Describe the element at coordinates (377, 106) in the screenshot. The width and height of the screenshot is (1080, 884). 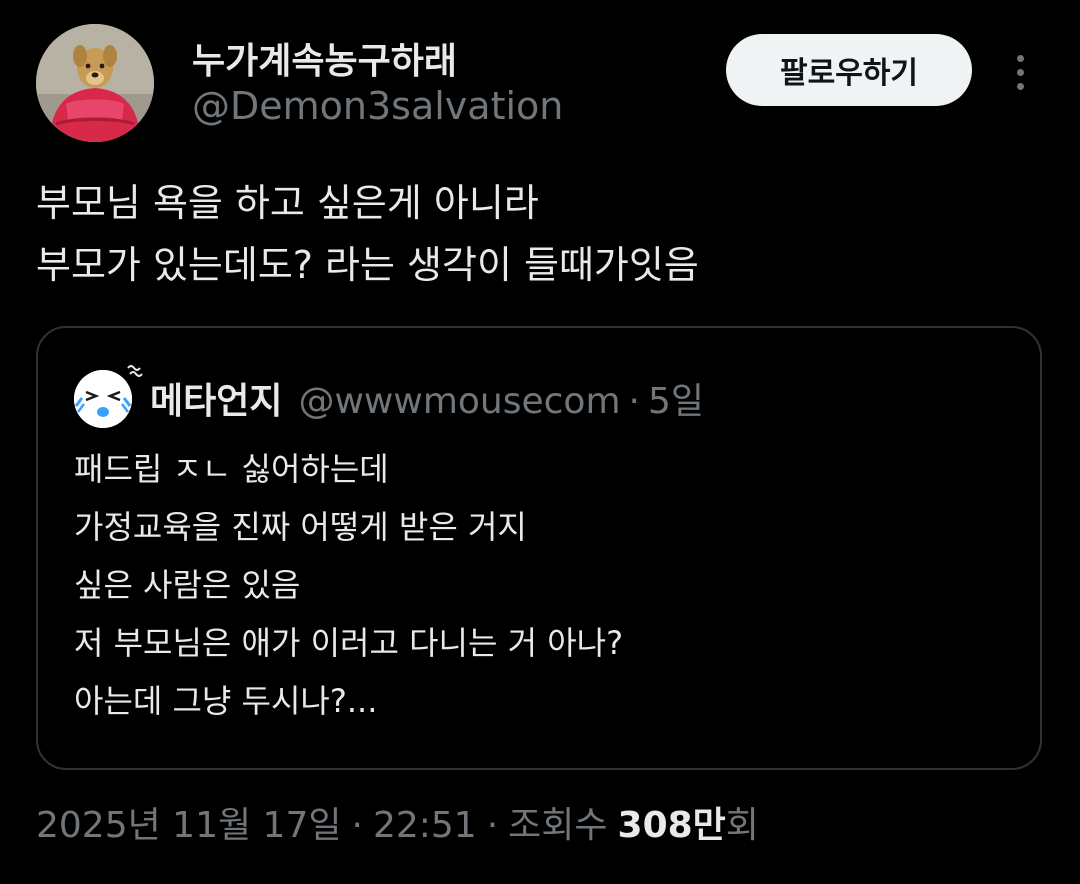
I see `author-handle: @Demon3salvation` at that location.